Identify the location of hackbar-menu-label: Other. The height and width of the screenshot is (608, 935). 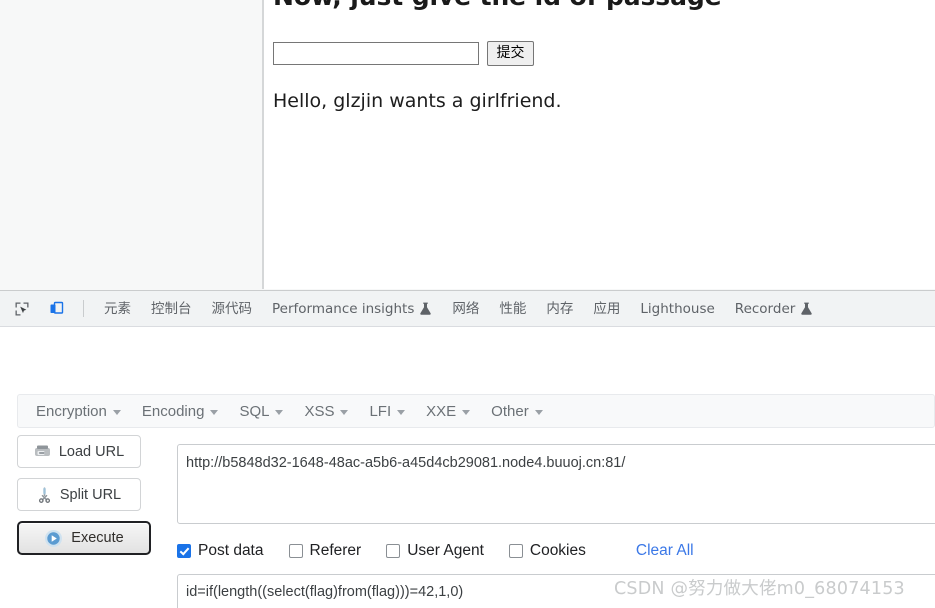
(510, 411).